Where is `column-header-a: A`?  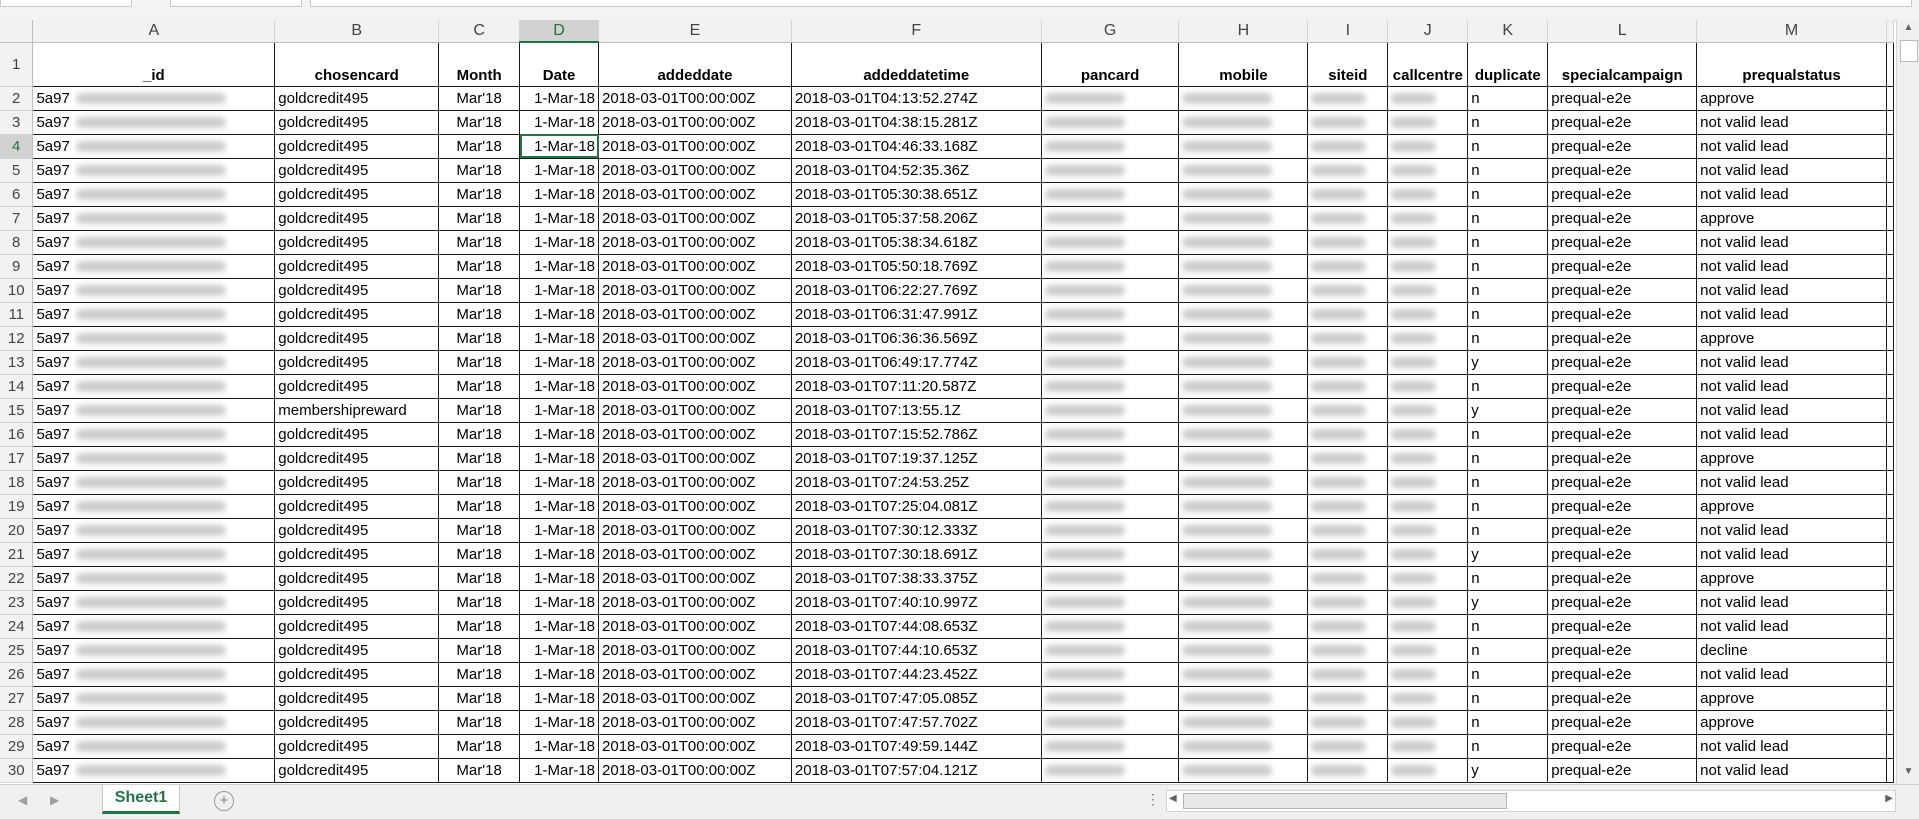 column-header-a: A is located at coordinates (154, 31).